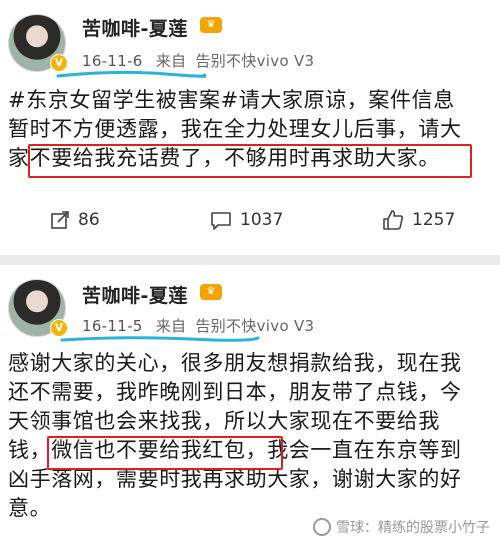  Describe the element at coordinates (250, 260) in the screenshot. I see `post-divider` at that location.